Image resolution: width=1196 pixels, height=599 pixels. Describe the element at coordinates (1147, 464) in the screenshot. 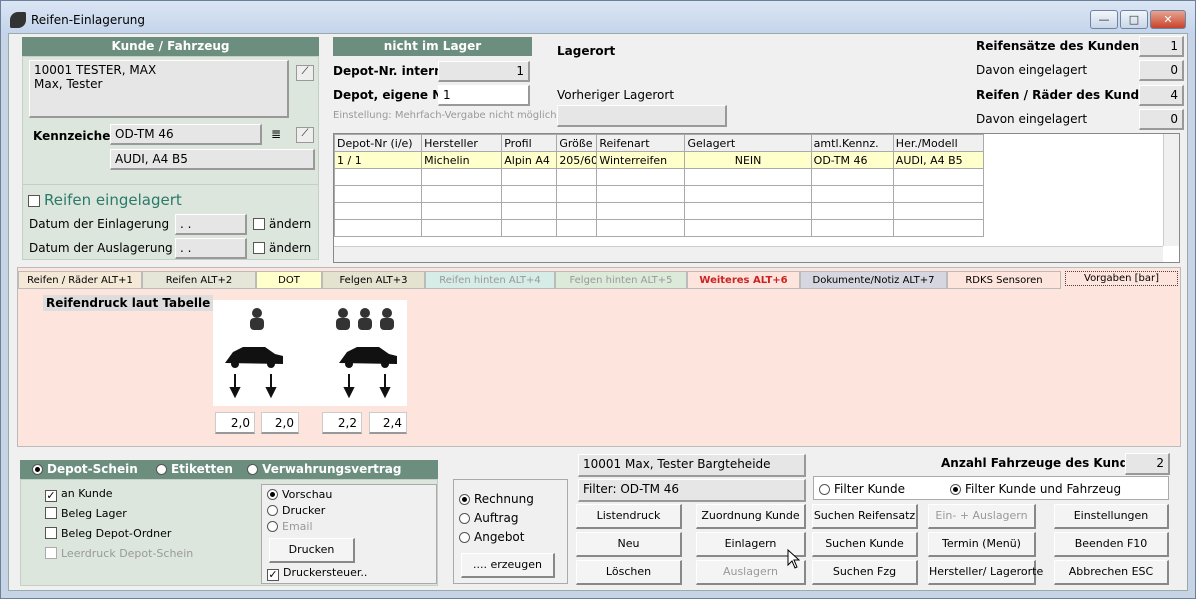

I see `vehicles-value: 2` at that location.